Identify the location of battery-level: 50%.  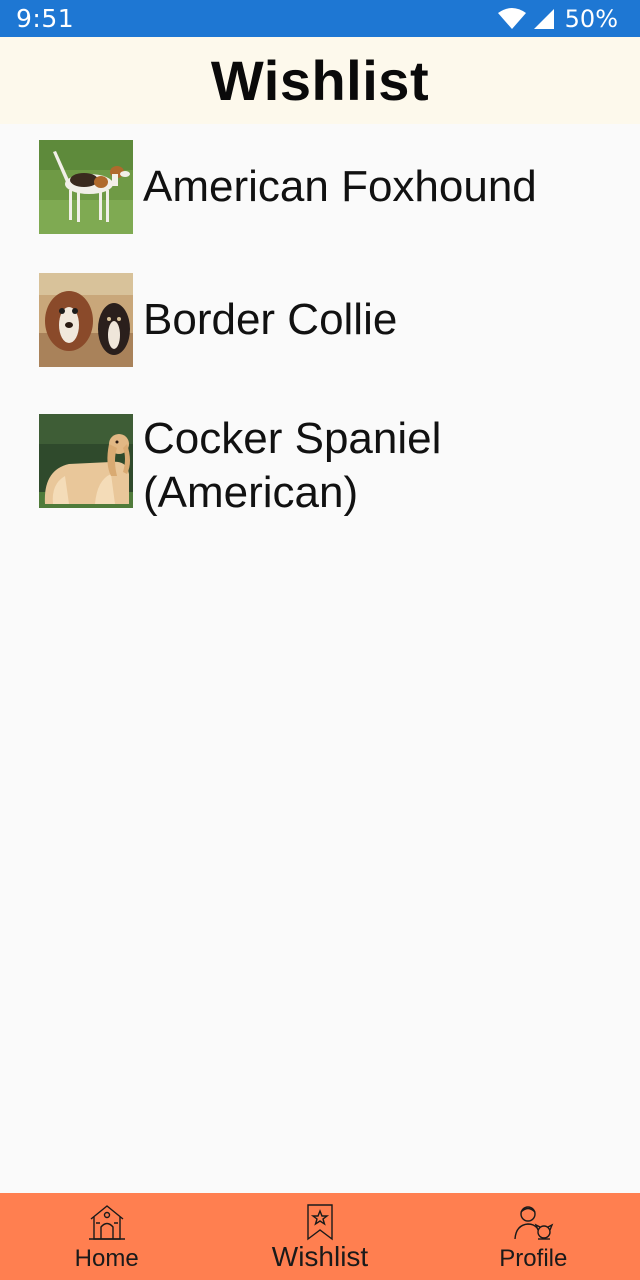
(591, 18).